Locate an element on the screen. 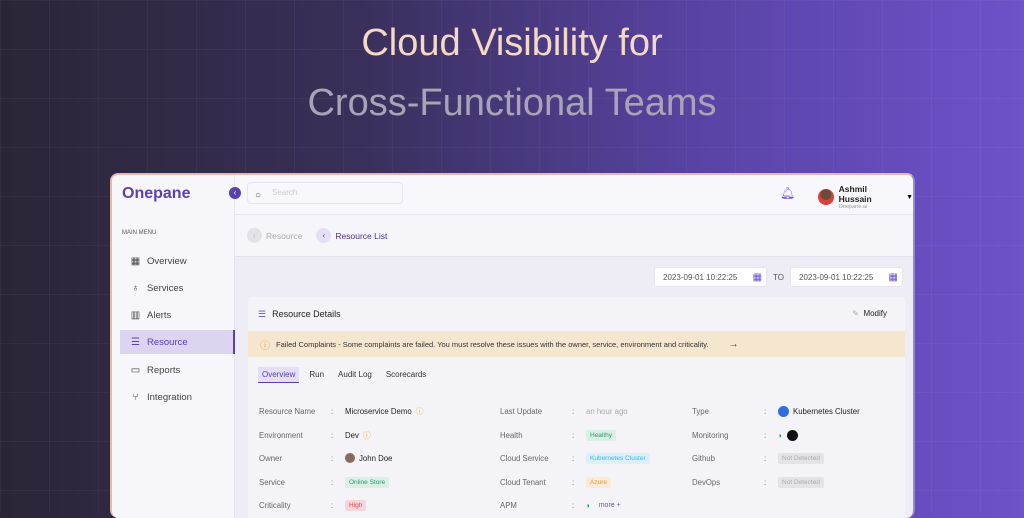  monitoring-tool-icon: ◗ is located at coordinates (780, 435).